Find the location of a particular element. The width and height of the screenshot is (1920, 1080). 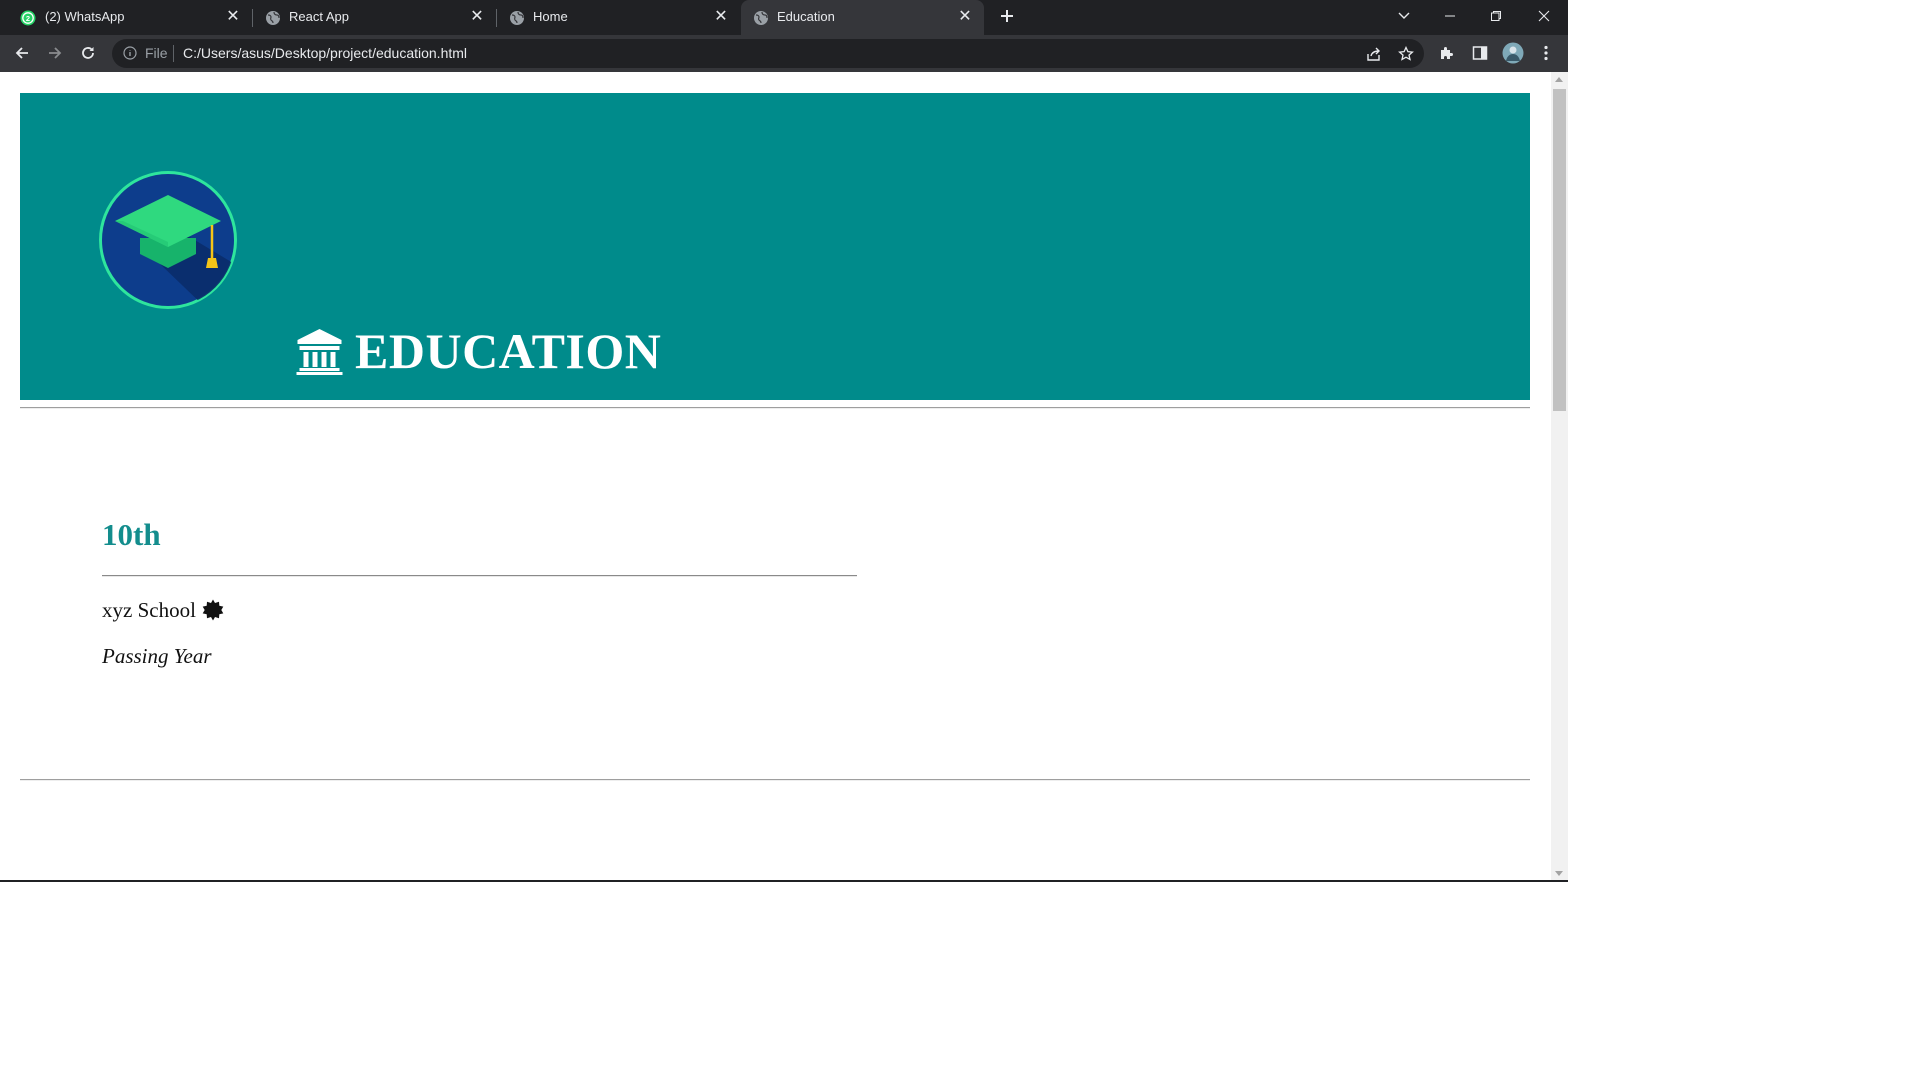

whatsapp-icon: 2 is located at coordinates (28, 18).